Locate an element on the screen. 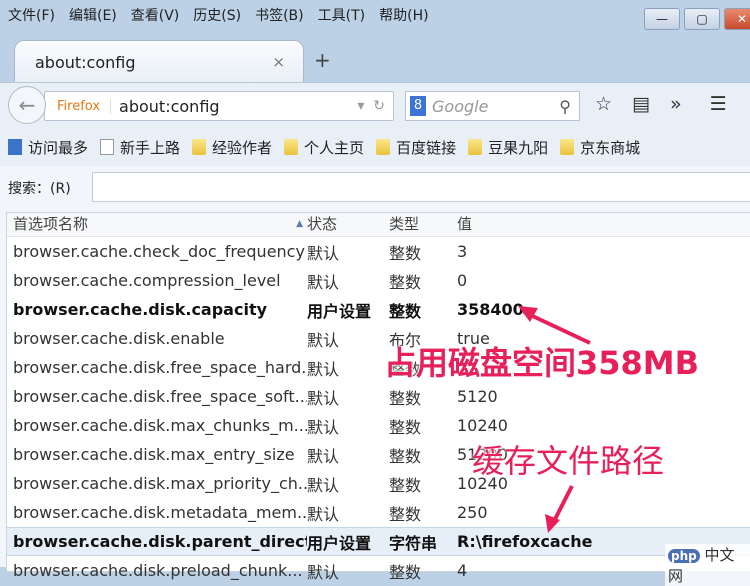 The height and width of the screenshot is (586, 750). capacity-annotation: 占用磁盘空间358MB is located at coordinates (542, 363).